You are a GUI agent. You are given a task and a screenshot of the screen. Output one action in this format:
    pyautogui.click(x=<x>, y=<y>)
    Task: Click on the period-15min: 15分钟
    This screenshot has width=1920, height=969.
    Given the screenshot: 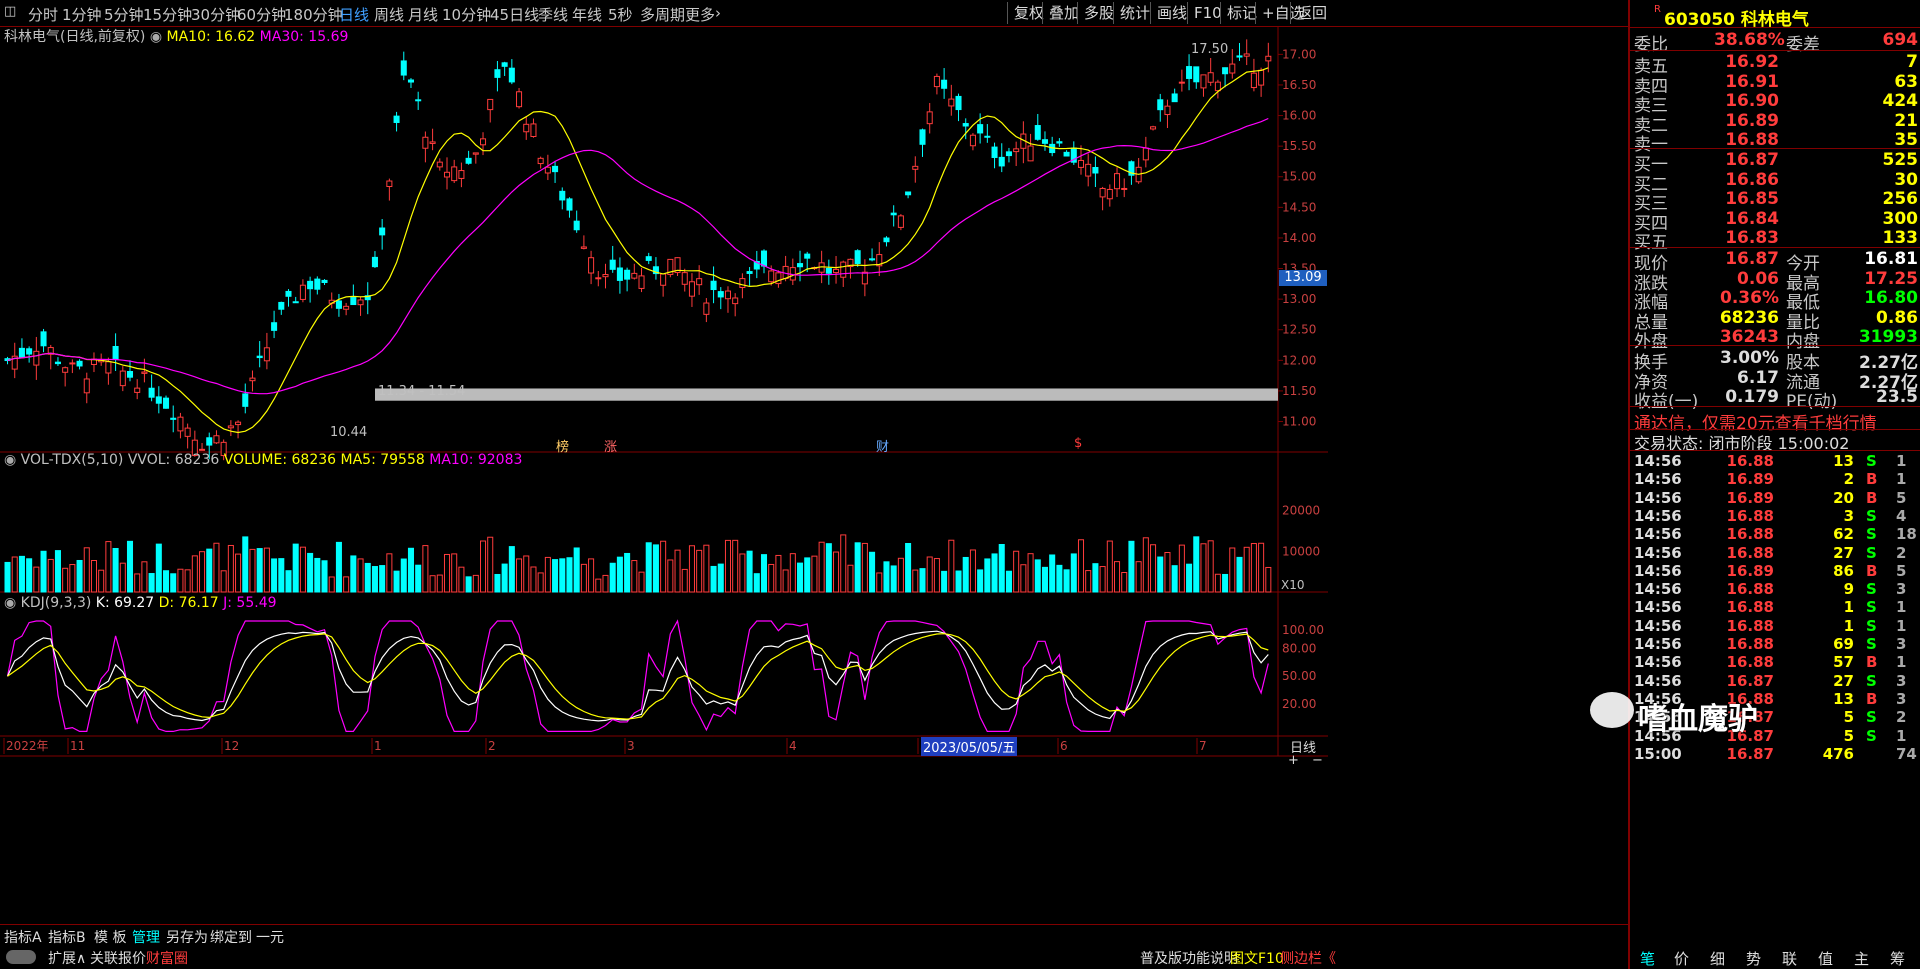 What is the action you would take?
    pyautogui.click(x=167, y=14)
    